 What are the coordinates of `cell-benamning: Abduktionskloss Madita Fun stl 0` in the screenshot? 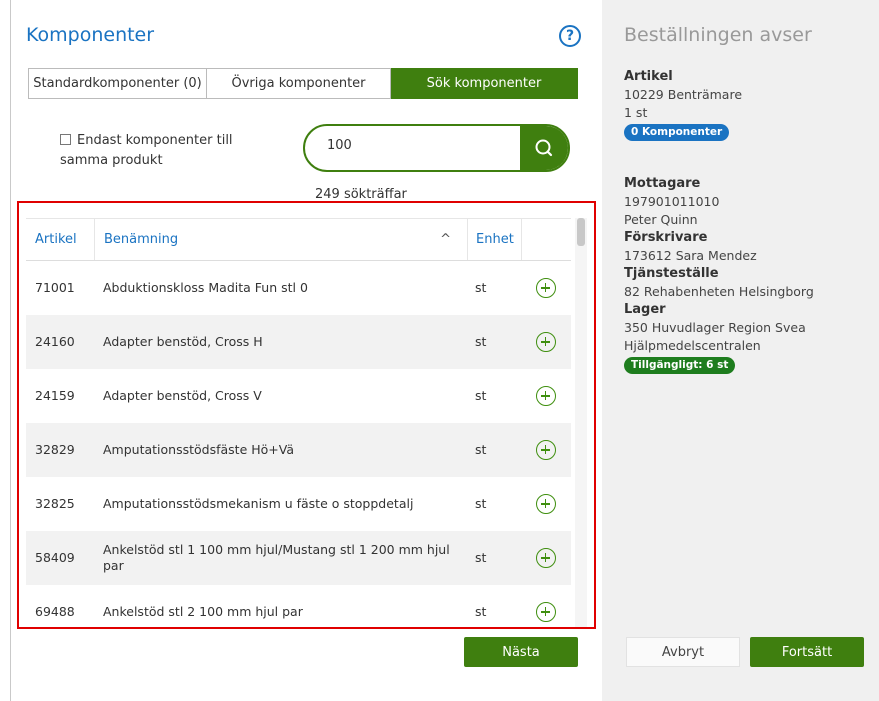 It's located at (205, 287).